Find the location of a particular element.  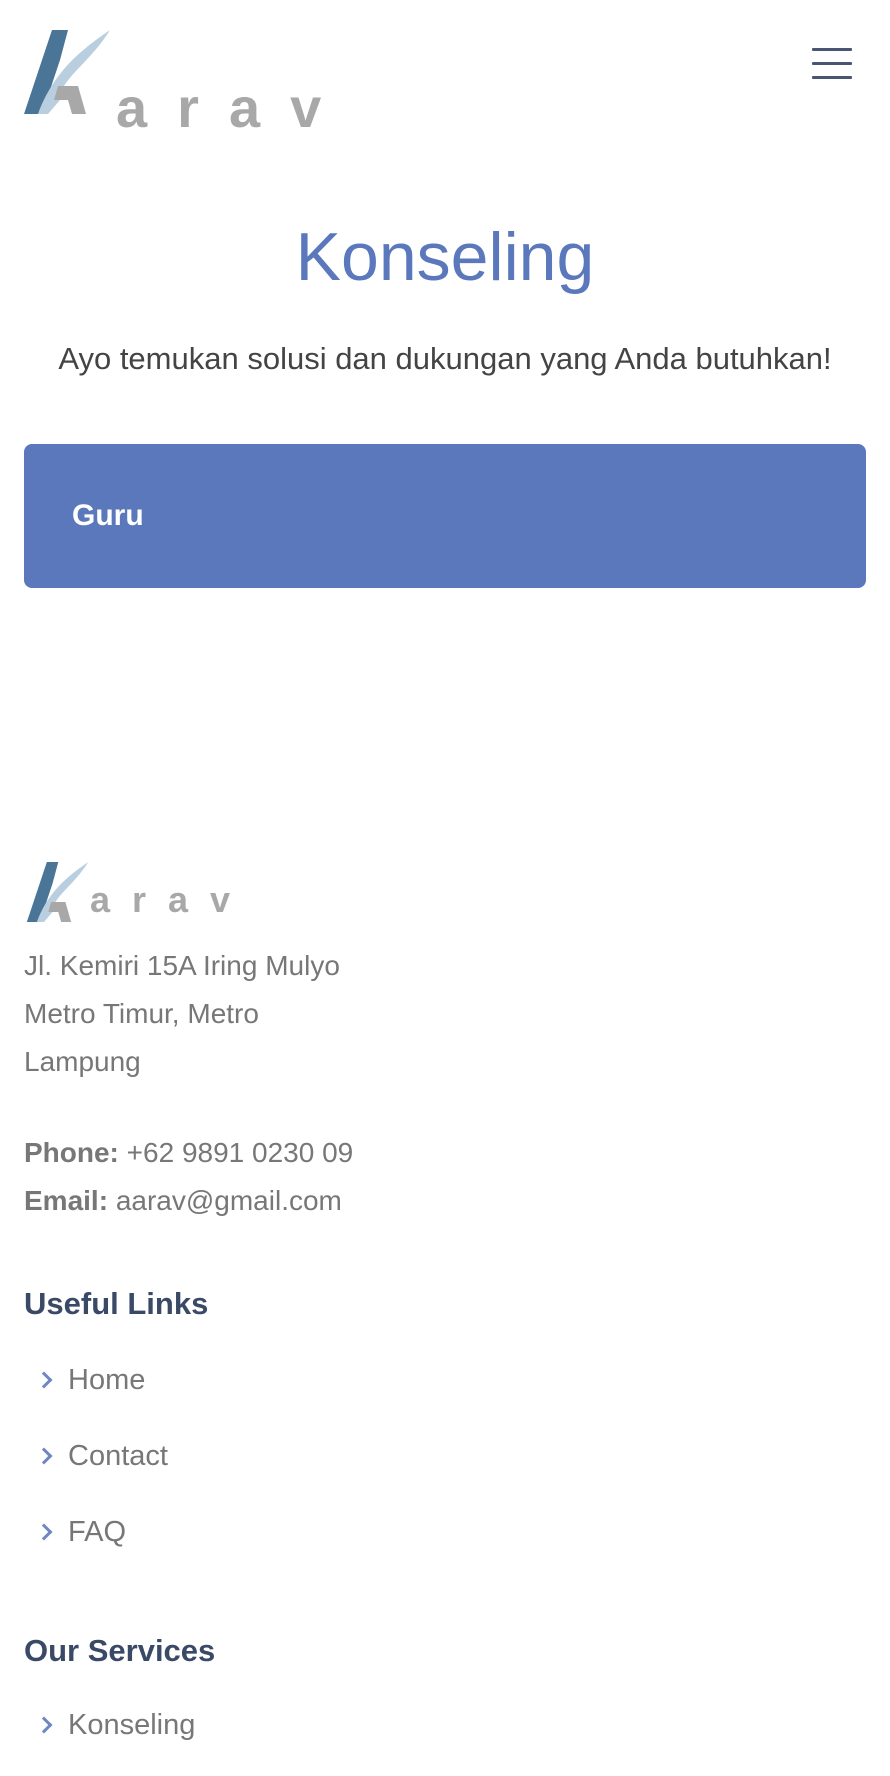

footer-link-faq: FAQ is located at coordinates (81, 1536).